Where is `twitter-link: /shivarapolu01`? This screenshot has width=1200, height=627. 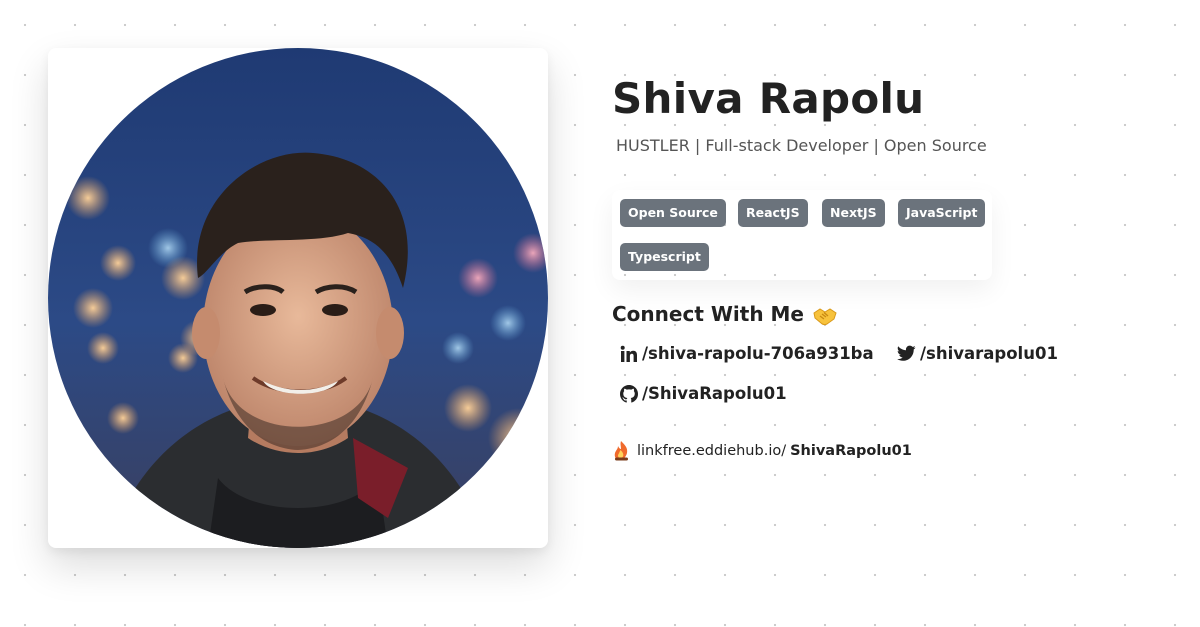
twitter-link: /shivarapolu01 is located at coordinates (977, 353).